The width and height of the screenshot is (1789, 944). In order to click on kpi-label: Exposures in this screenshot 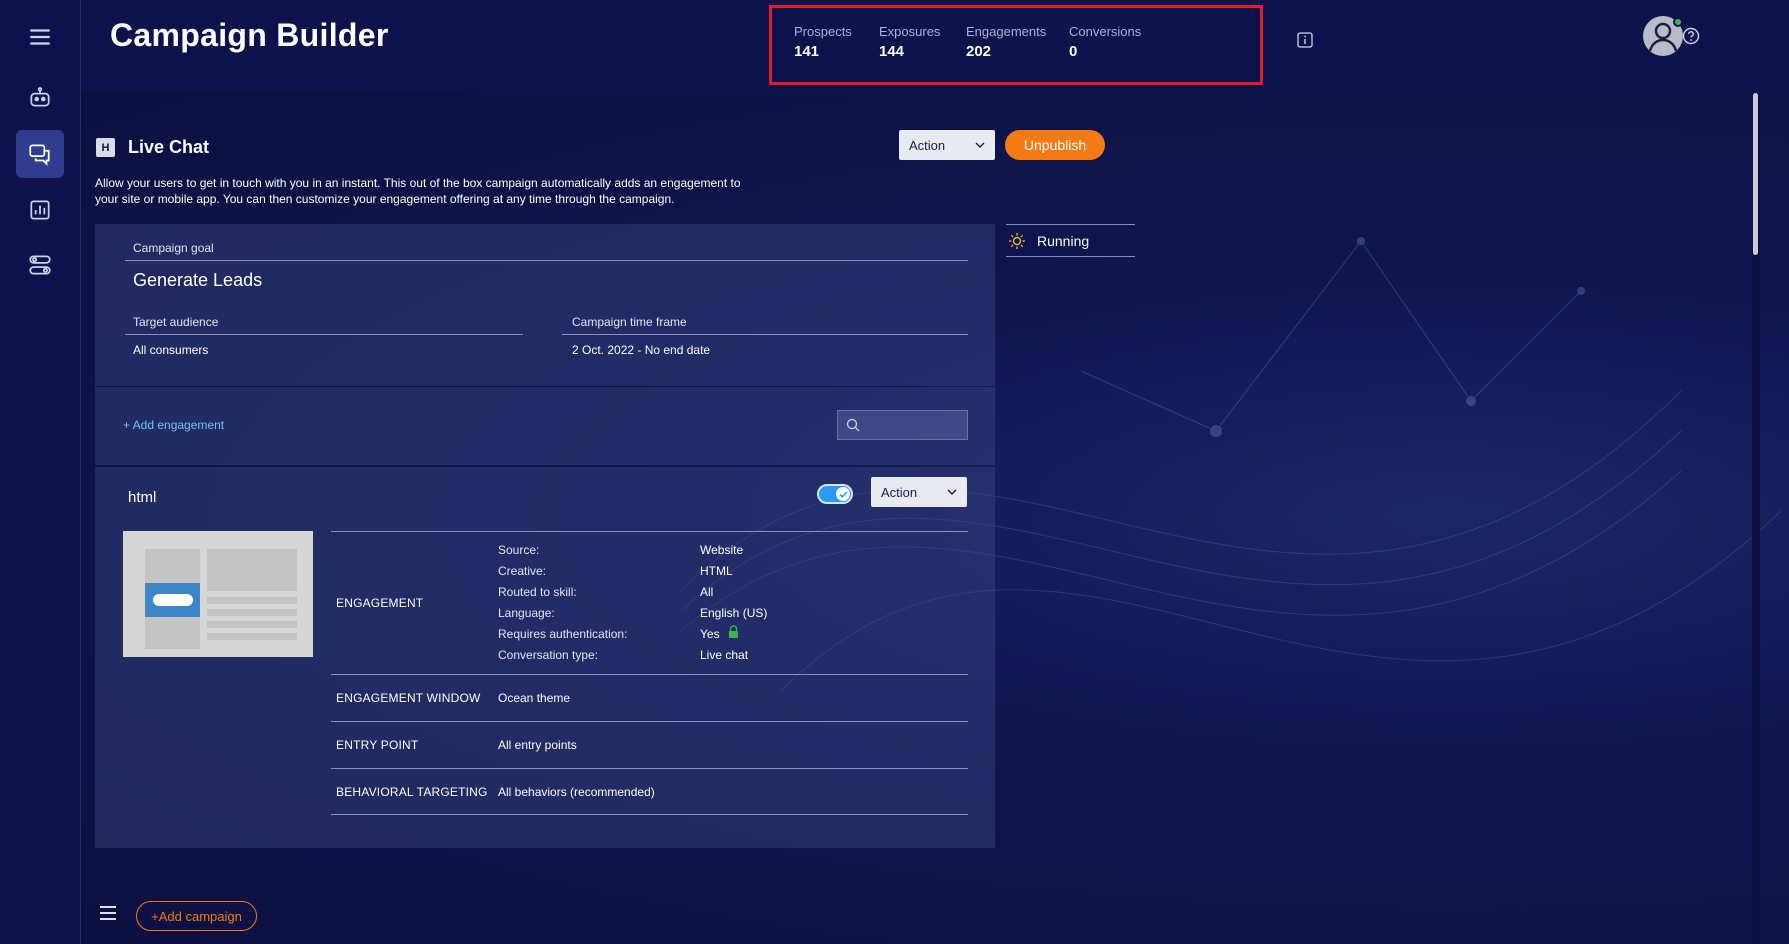, I will do `click(910, 31)`.